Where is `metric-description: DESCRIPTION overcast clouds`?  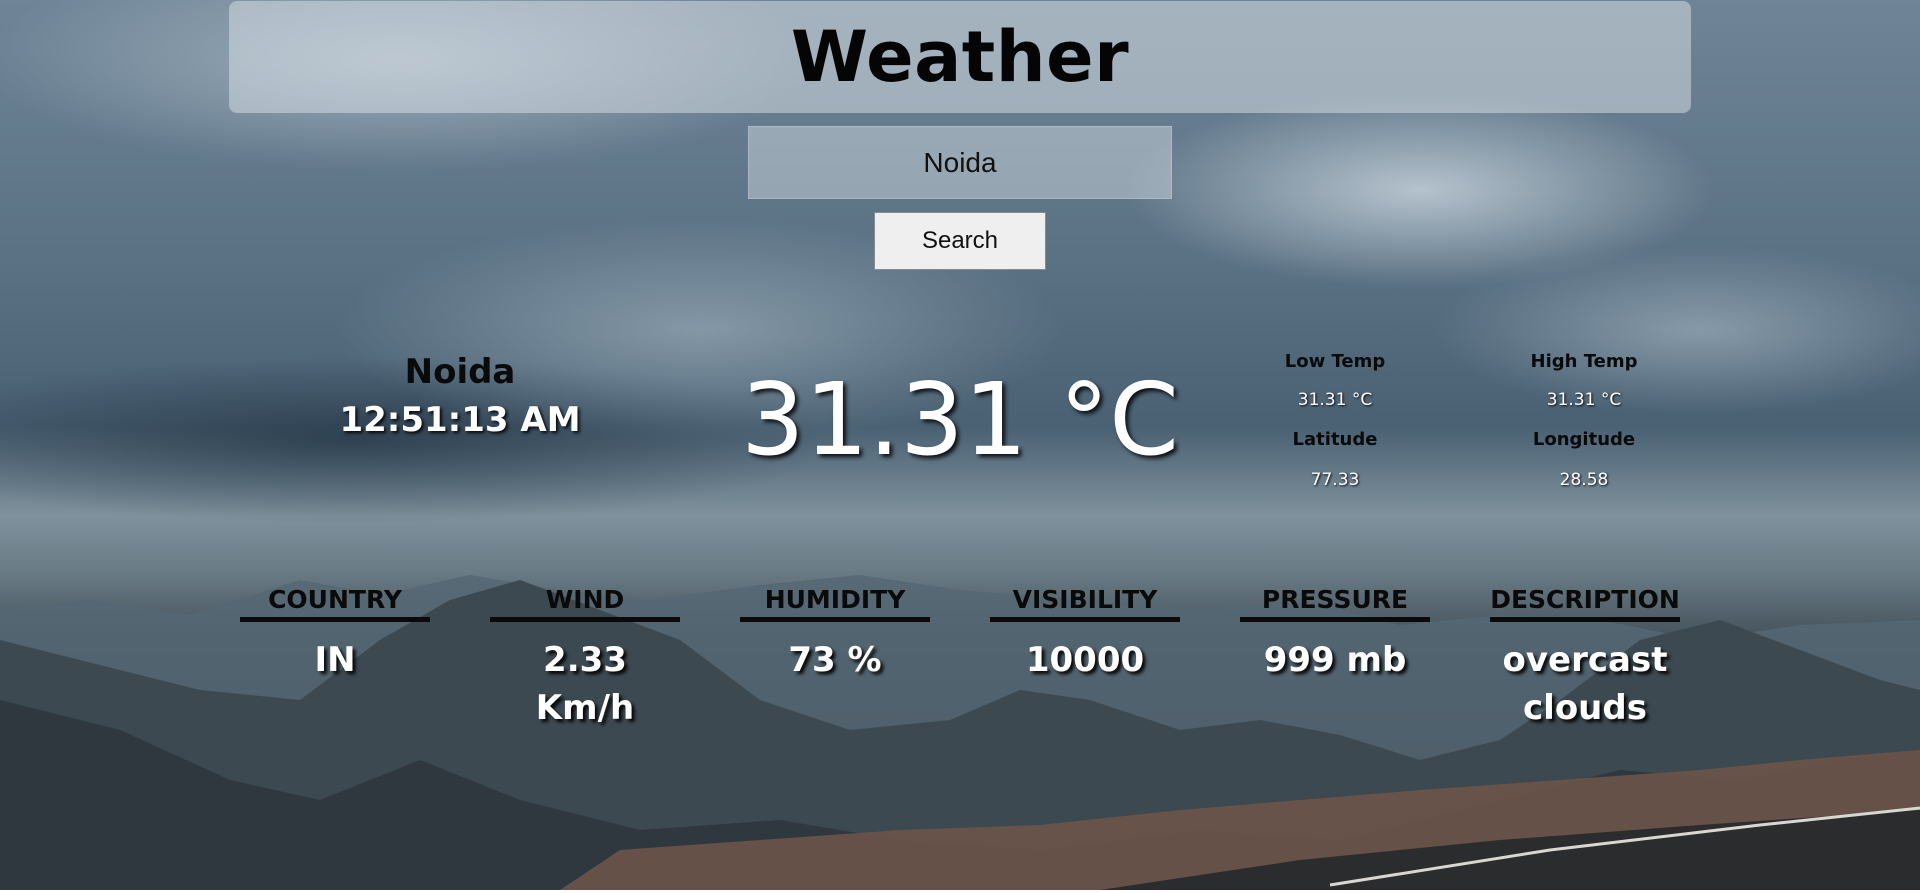
metric-description: DESCRIPTION overcast clouds is located at coordinates (1585, 657).